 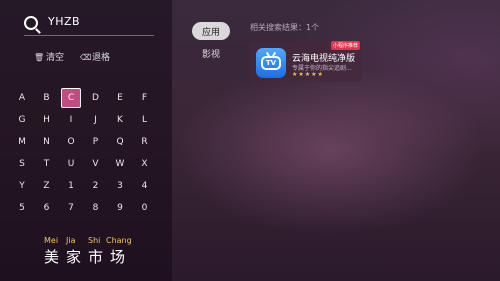 What do you see at coordinates (22, 98) in the screenshot?
I see `key-a: A` at bounding box center [22, 98].